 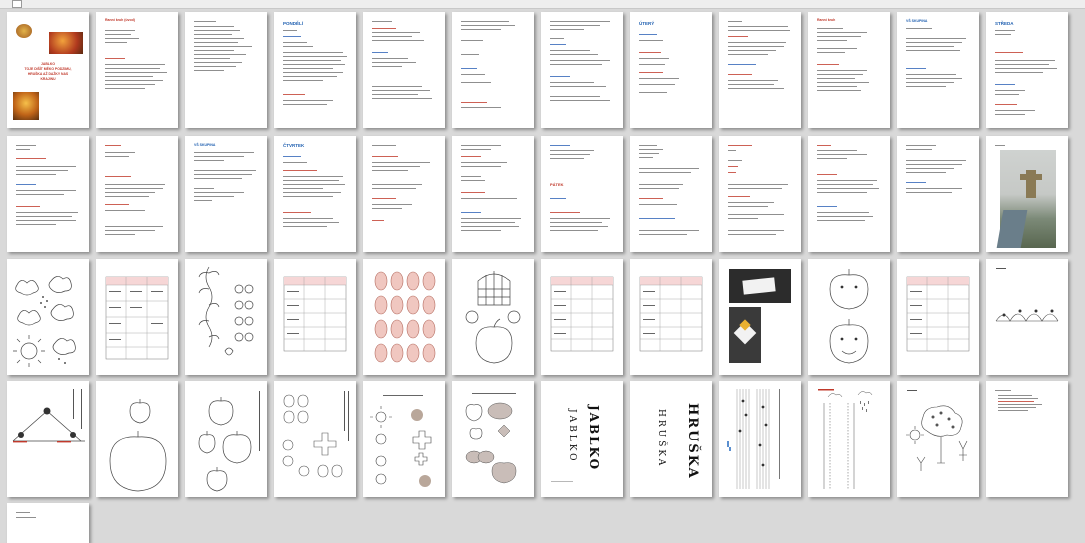 What do you see at coordinates (48, 416) in the screenshot?
I see `hill-apple-worksheet` at bounding box center [48, 416].